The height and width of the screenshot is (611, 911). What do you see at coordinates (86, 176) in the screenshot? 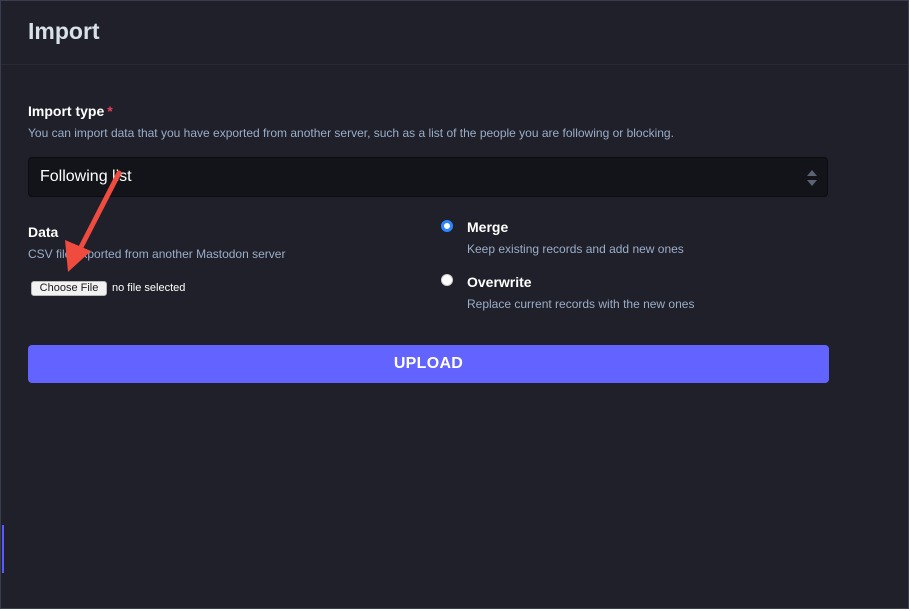
I see `import-type-selected-value: Following list` at bounding box center [86, 176].